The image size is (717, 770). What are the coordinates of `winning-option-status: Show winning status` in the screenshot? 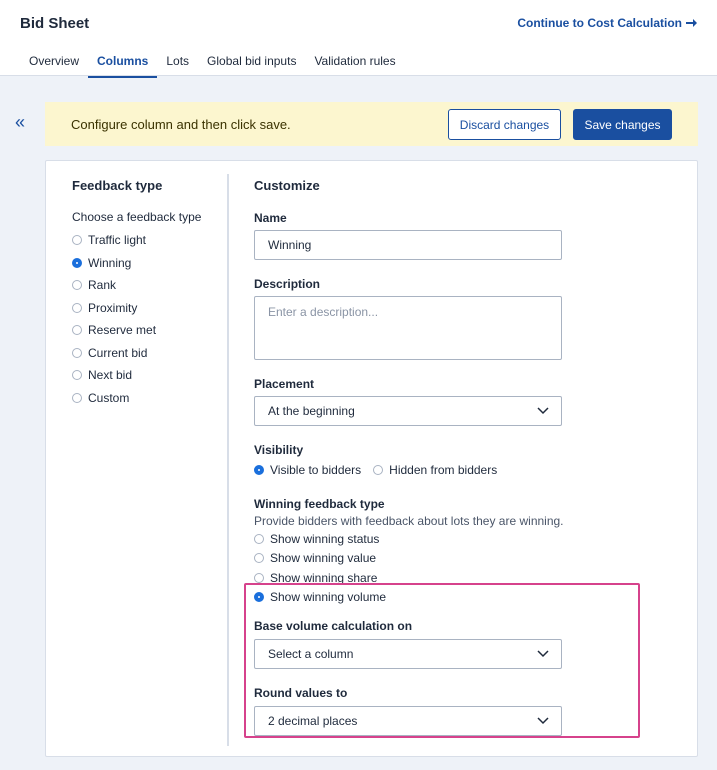 It's located at (444, 539).